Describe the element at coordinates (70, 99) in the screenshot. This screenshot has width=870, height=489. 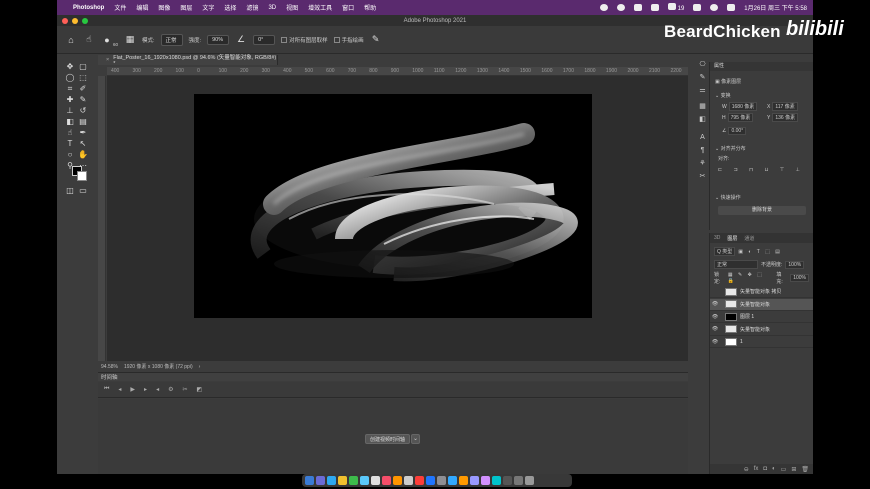
I see `healing-tool-icon: ✚` at that location.